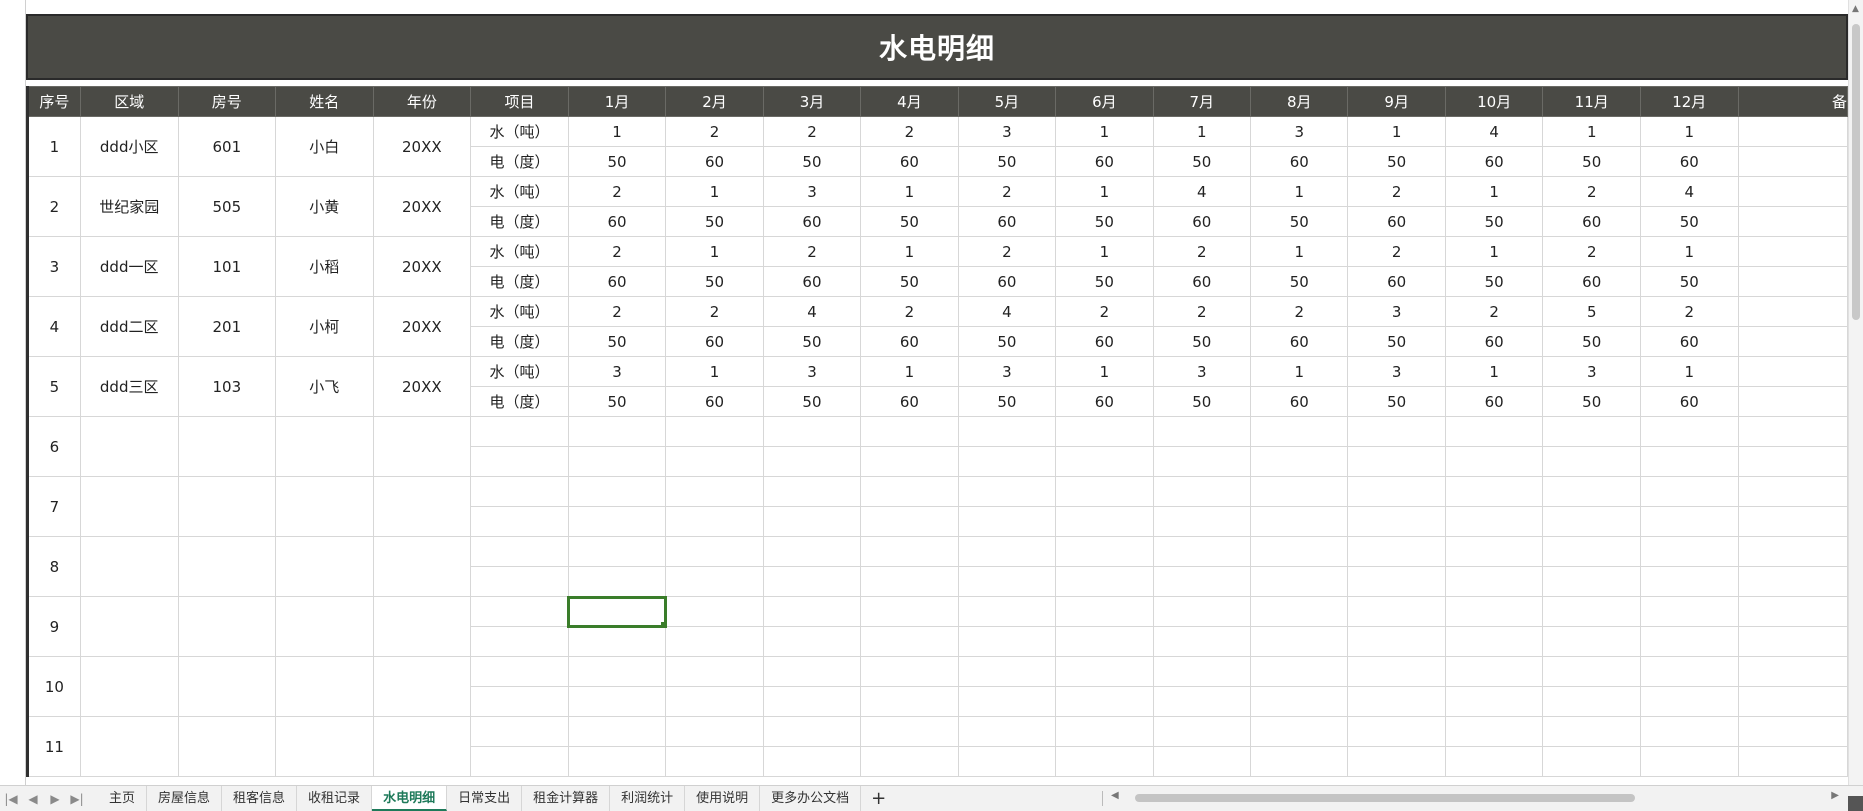  What do you see at coordinates (1855, 803) in the screenshot?
I see `resize-corner` at bounding box center [1855, 803].